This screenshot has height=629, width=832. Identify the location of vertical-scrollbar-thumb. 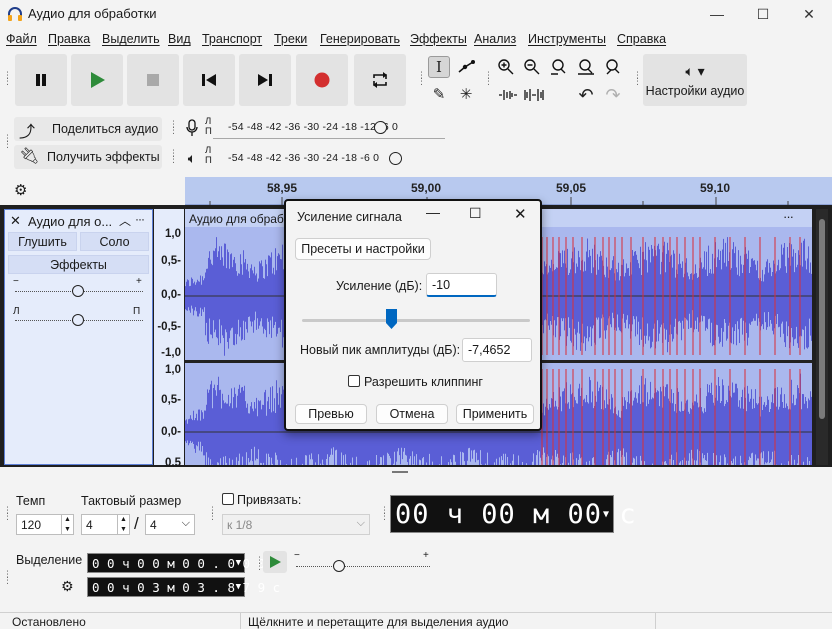
(822, 319).